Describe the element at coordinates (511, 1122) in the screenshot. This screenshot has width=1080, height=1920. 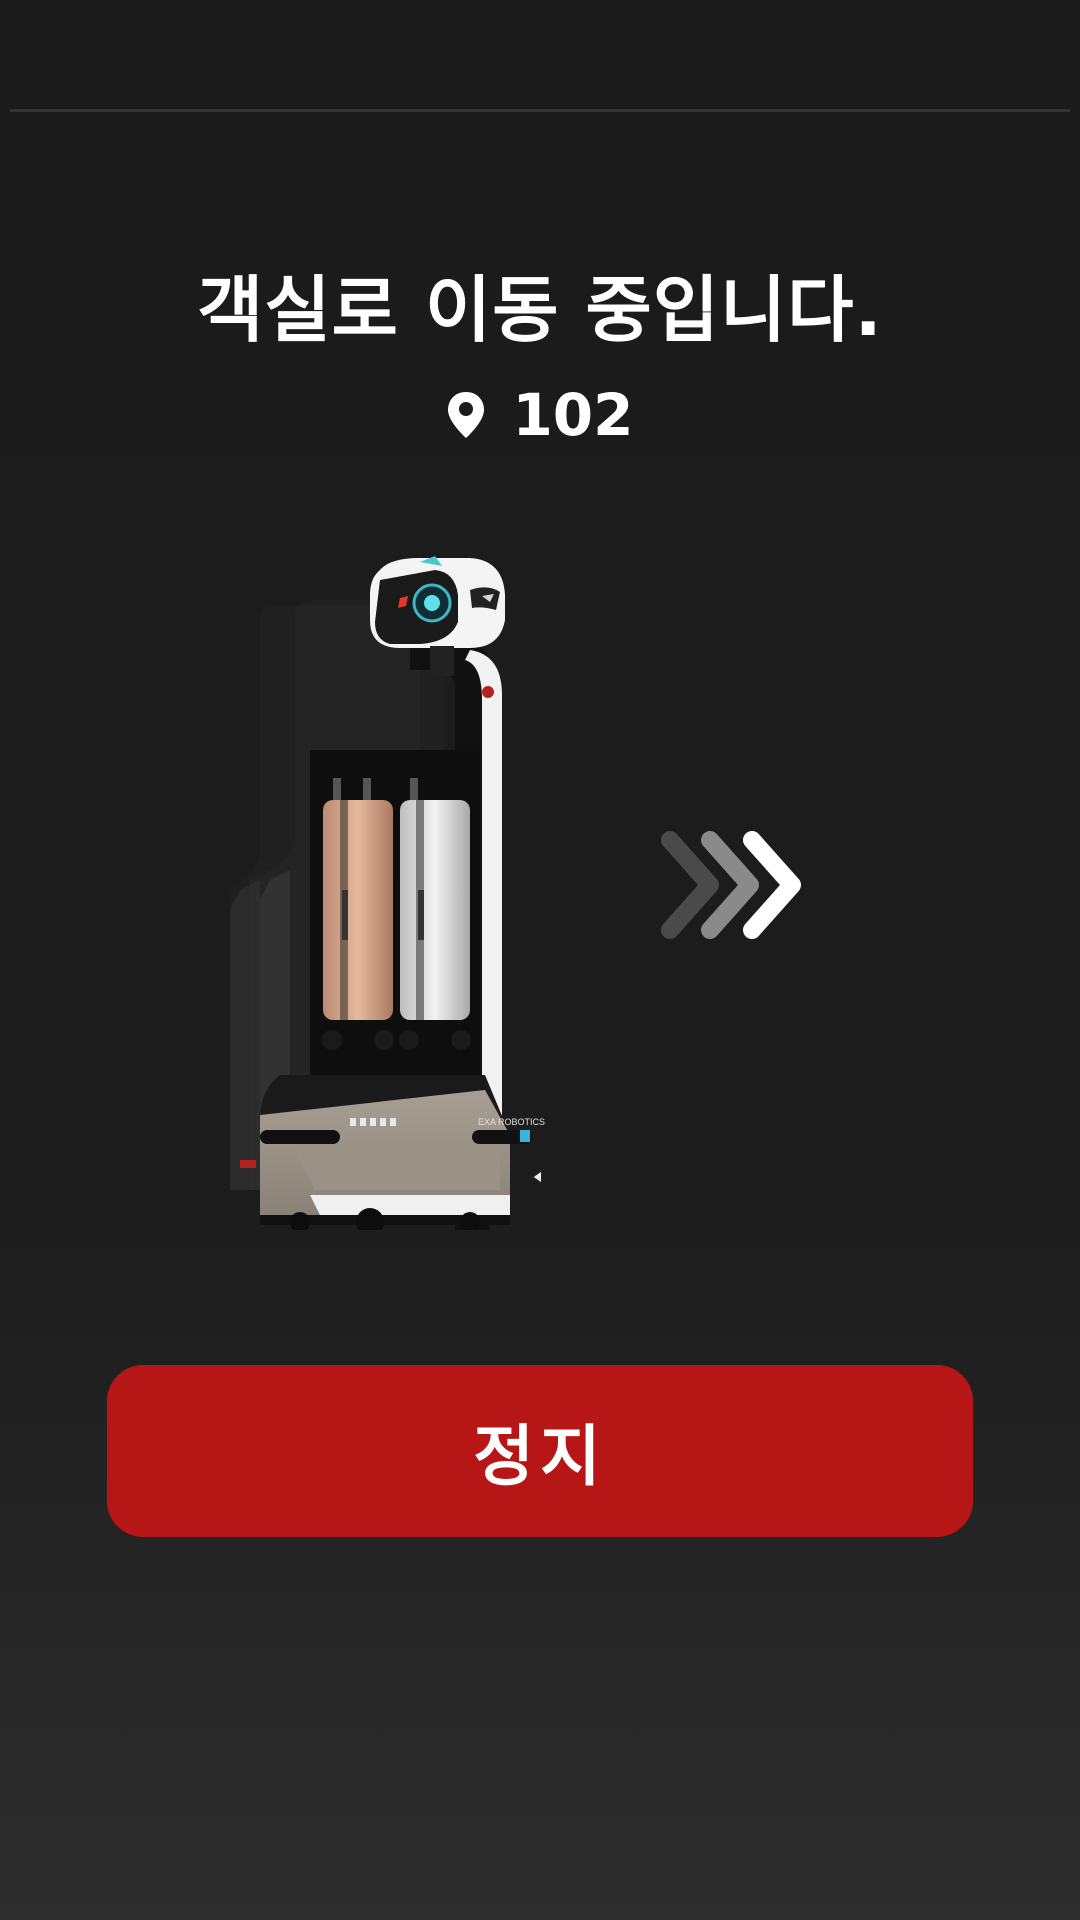
I see `svg-text: EXA ROBOTICS` at that location.